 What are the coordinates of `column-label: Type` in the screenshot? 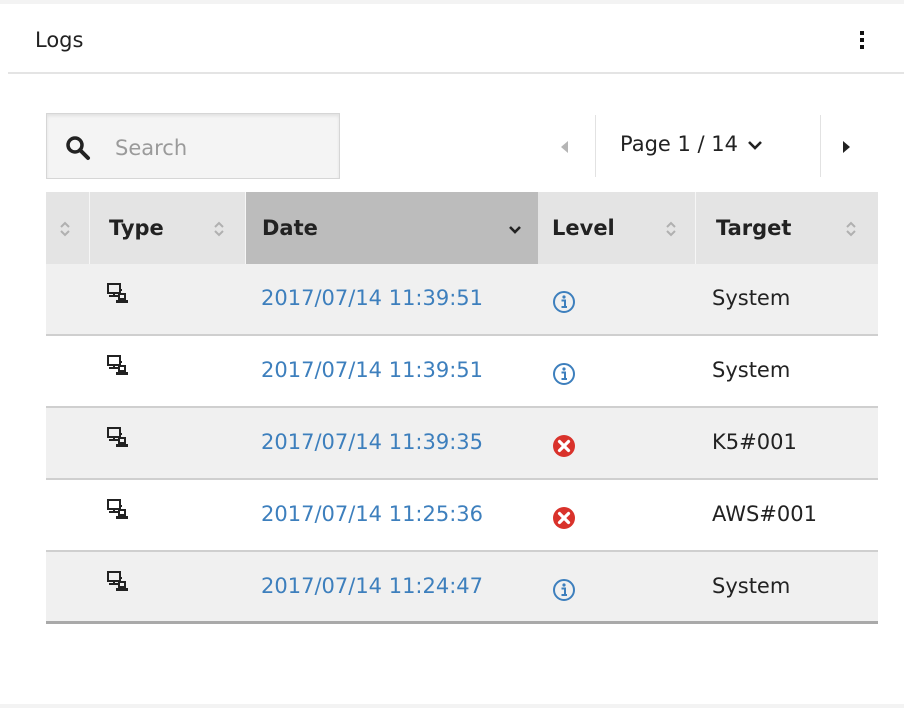 It's located at (136, 228).